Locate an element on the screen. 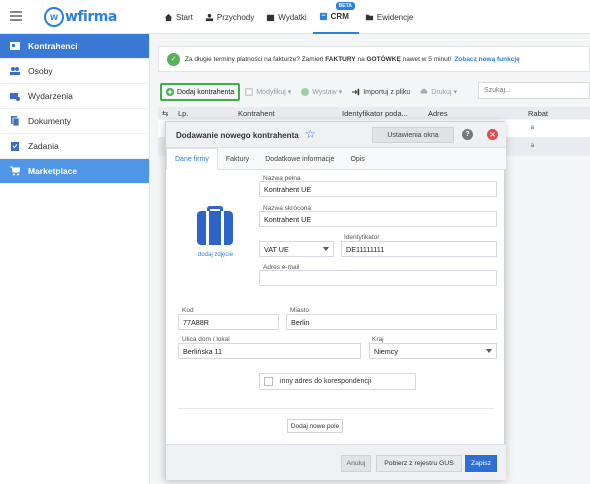 This screenshot has height=484, width=590. import-icon is located at coordinates (356, 92).